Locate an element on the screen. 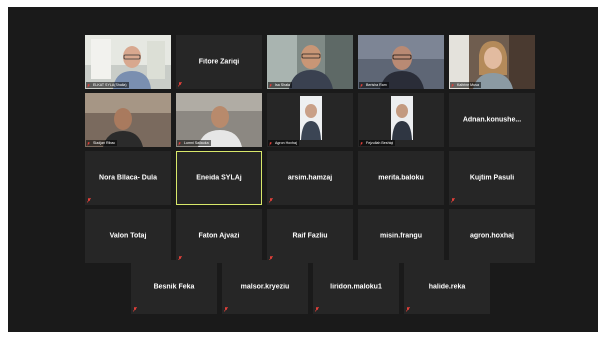 The height and width of the screenshot is (339, 605). participant-name: arsim.hamzaj is located at coordinates (310, 178).